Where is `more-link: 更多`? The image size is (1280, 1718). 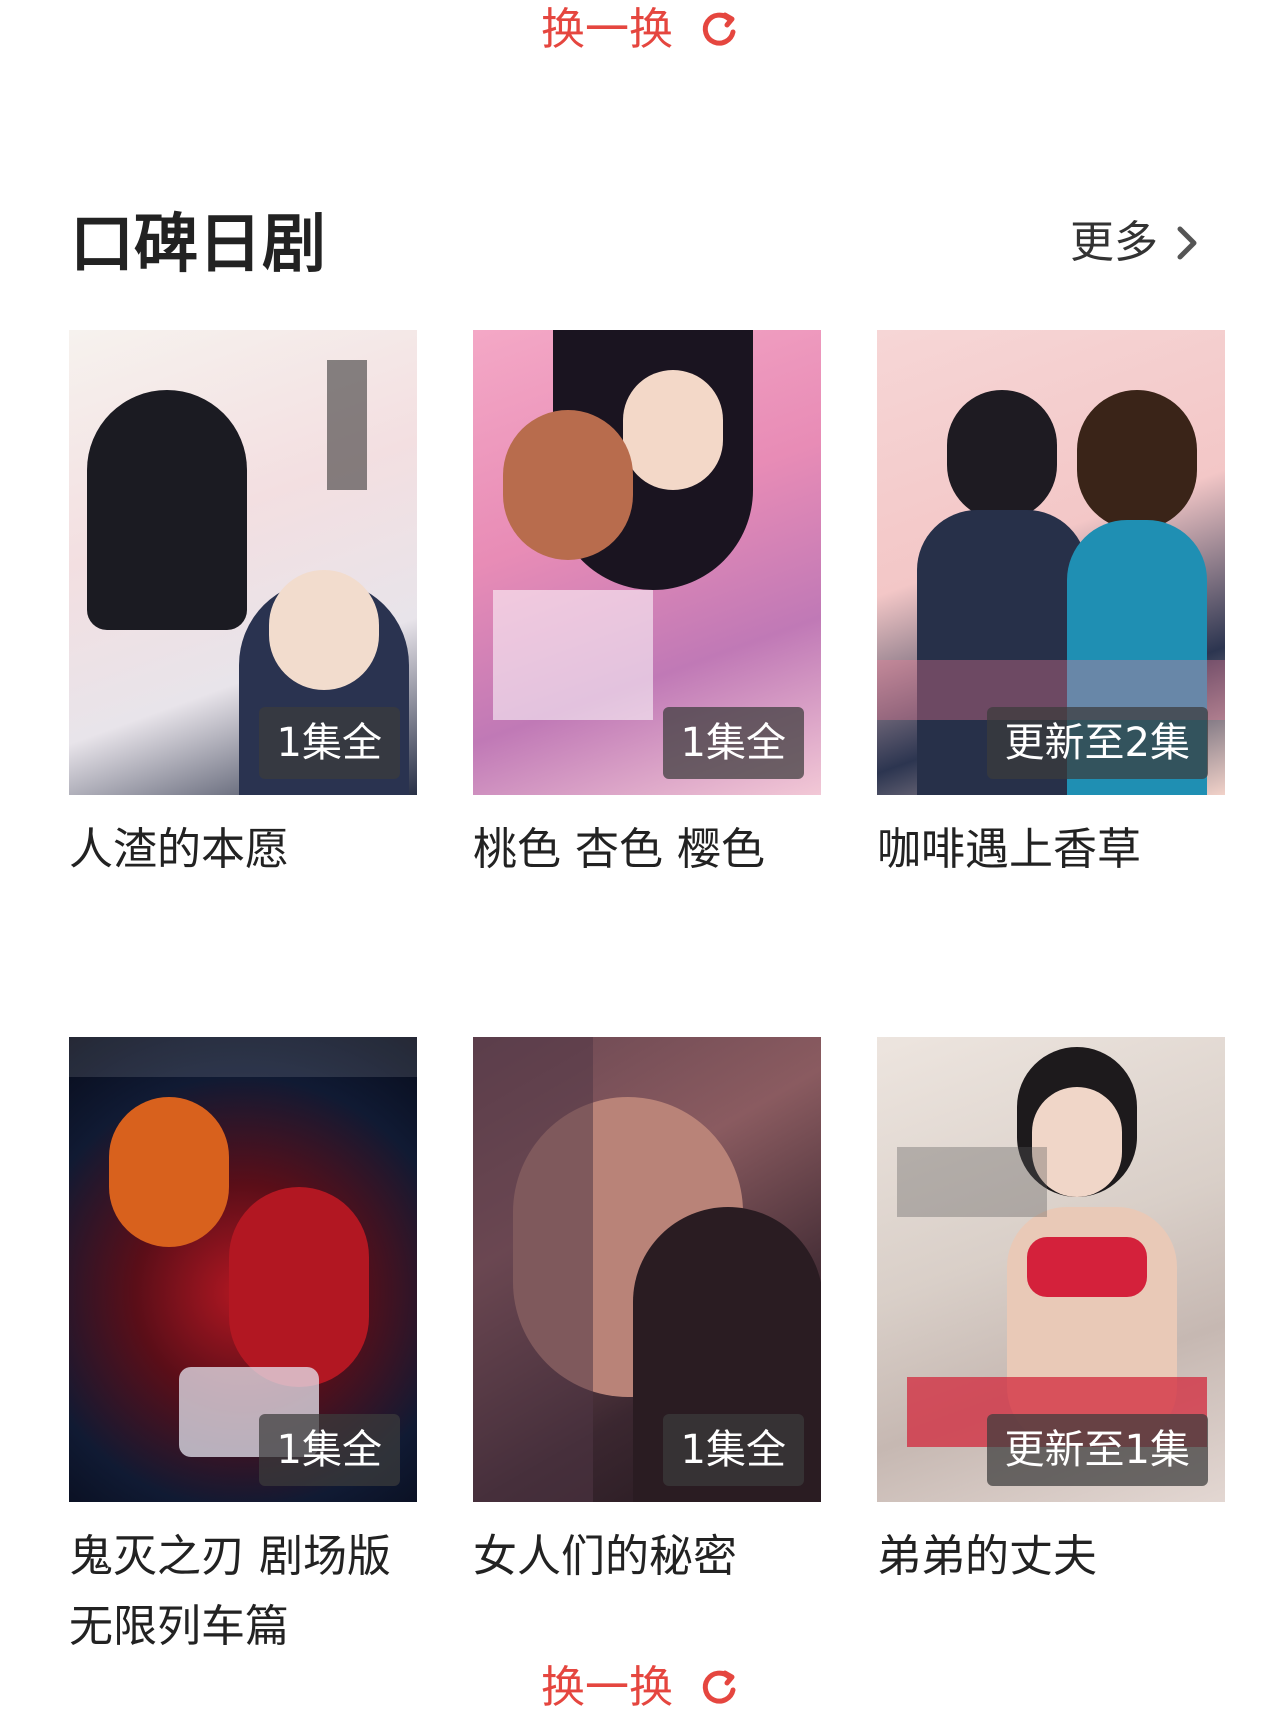
more-link: 更多 is located at coordinates (1134, 243).